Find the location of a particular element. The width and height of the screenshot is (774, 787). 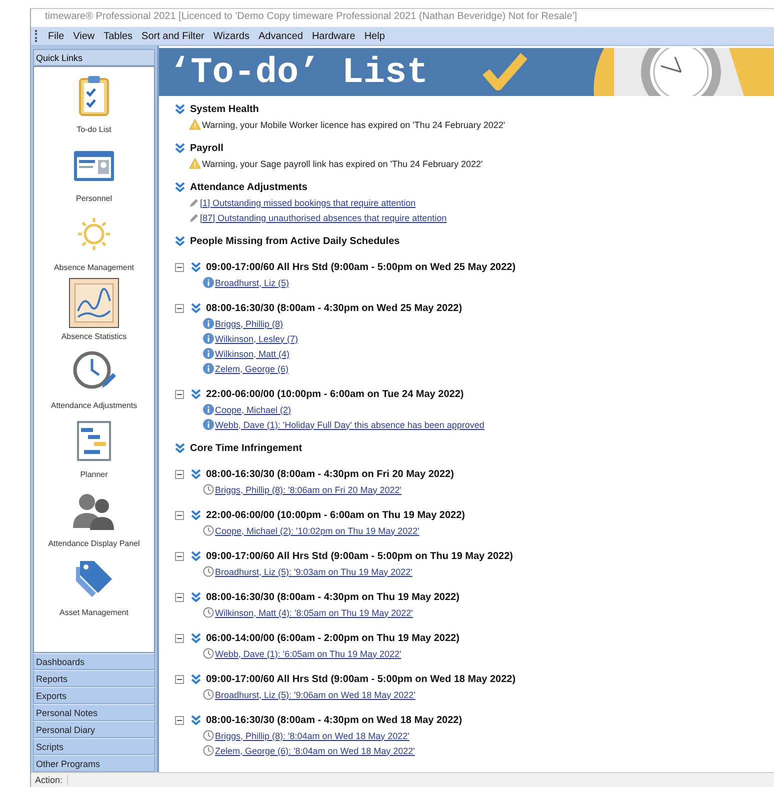

menu-item: Help is located at coordinates (374, 36).